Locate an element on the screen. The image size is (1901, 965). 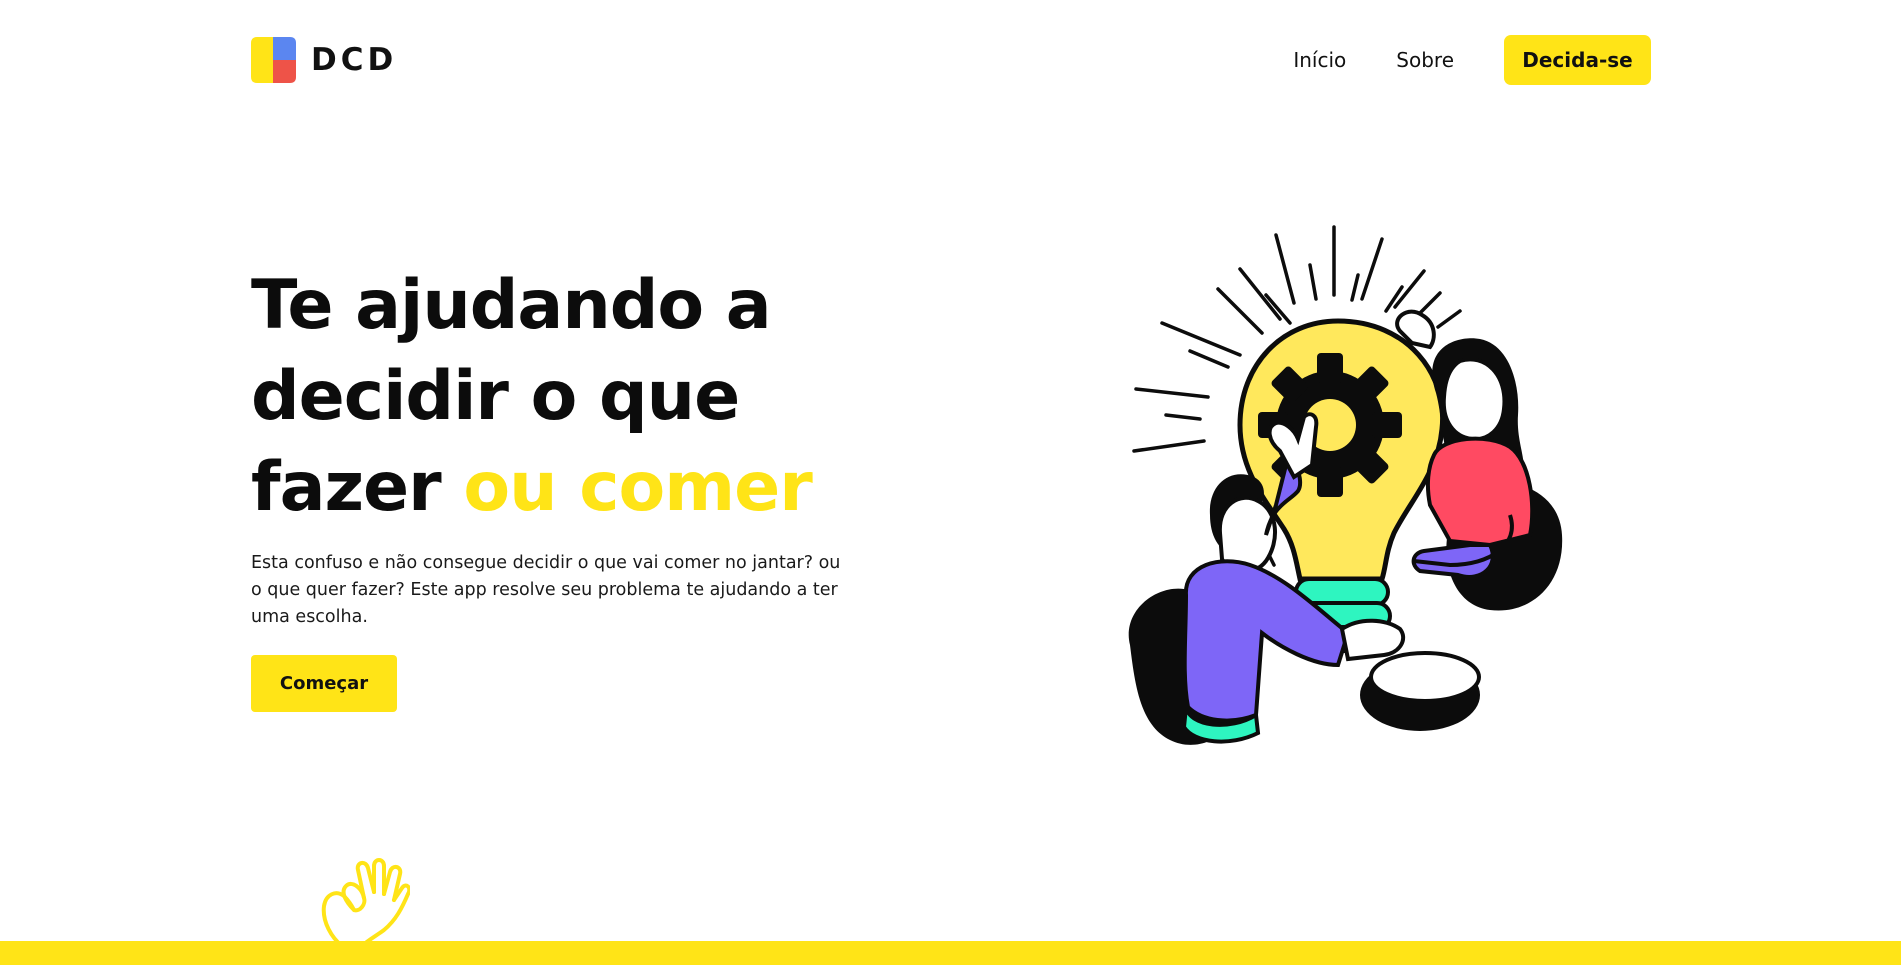
ok-hand-icon is located at coordinates (365, 903).